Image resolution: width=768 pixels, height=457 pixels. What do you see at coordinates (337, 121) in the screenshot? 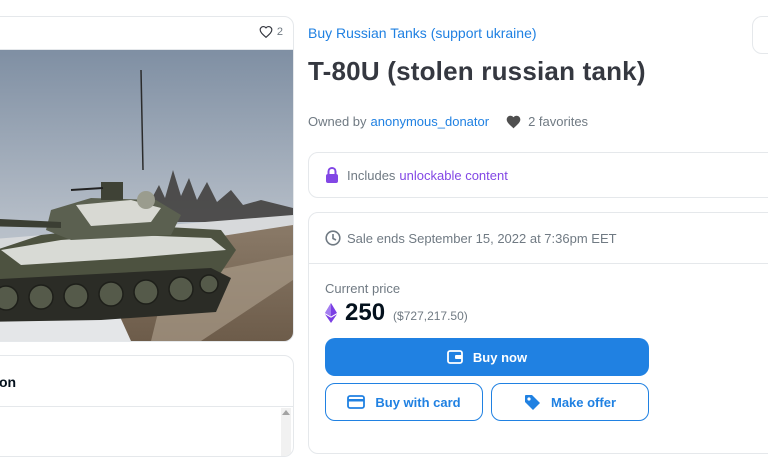
I see `owner-prefix: Owned by` at bounding box center [337, 121].